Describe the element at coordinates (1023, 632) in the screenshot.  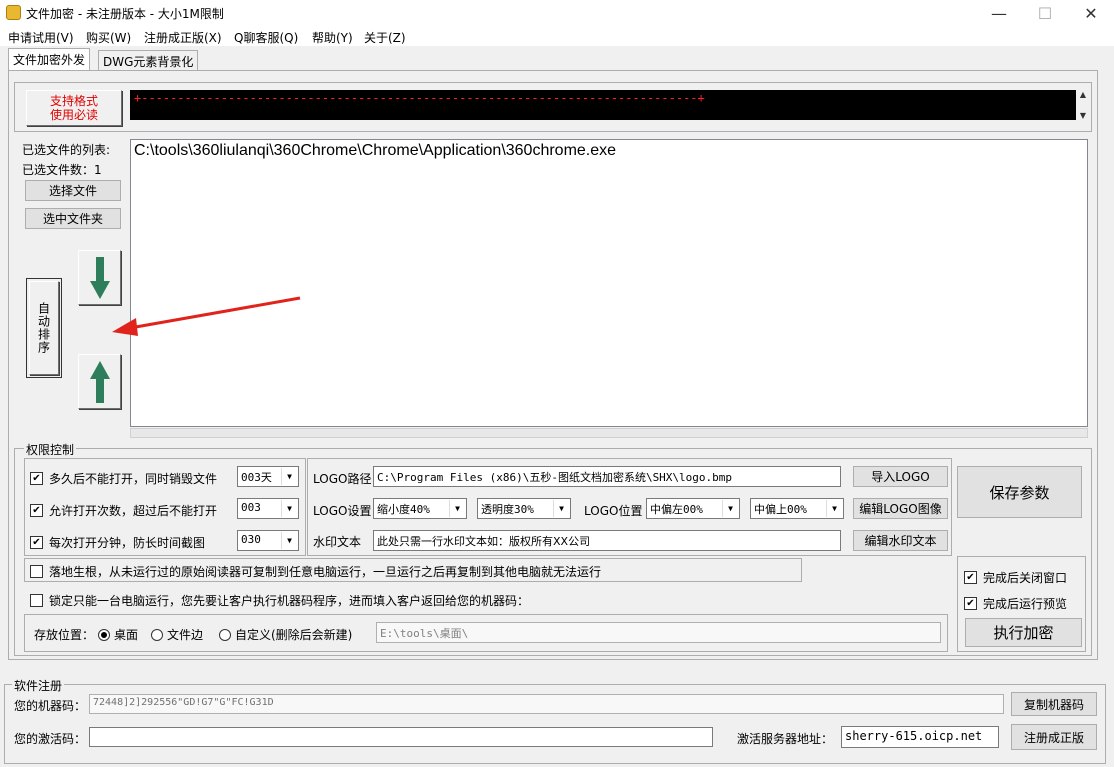
I see `execute-encrypt-button: 执行加密` at that location.